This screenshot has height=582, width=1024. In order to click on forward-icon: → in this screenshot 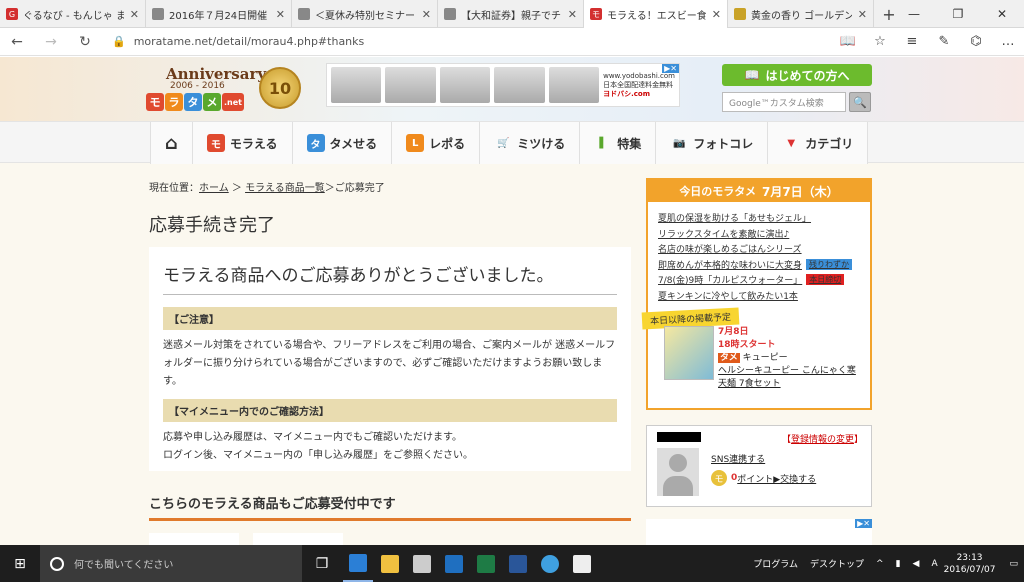, I will do `click(51, 42)`.